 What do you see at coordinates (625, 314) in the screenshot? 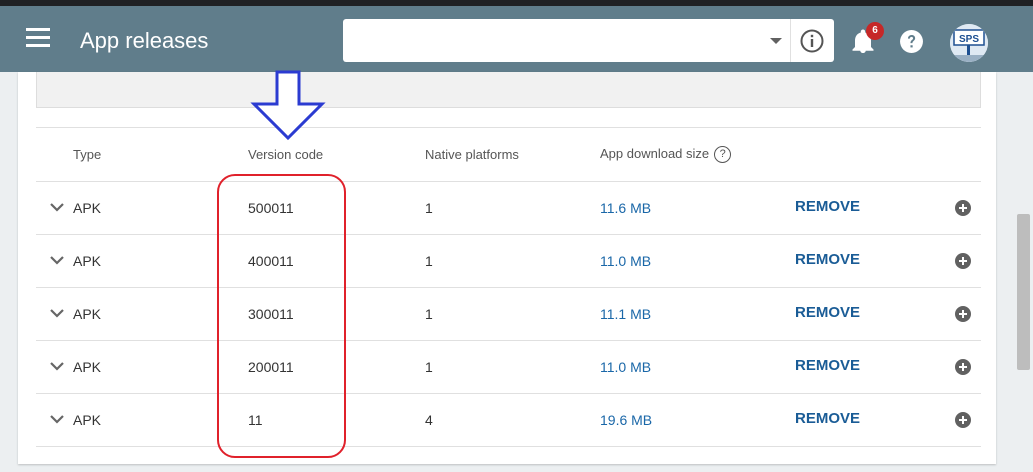
I see `cell-download-size: 11.1 MB` at bounding box center [625, 314].